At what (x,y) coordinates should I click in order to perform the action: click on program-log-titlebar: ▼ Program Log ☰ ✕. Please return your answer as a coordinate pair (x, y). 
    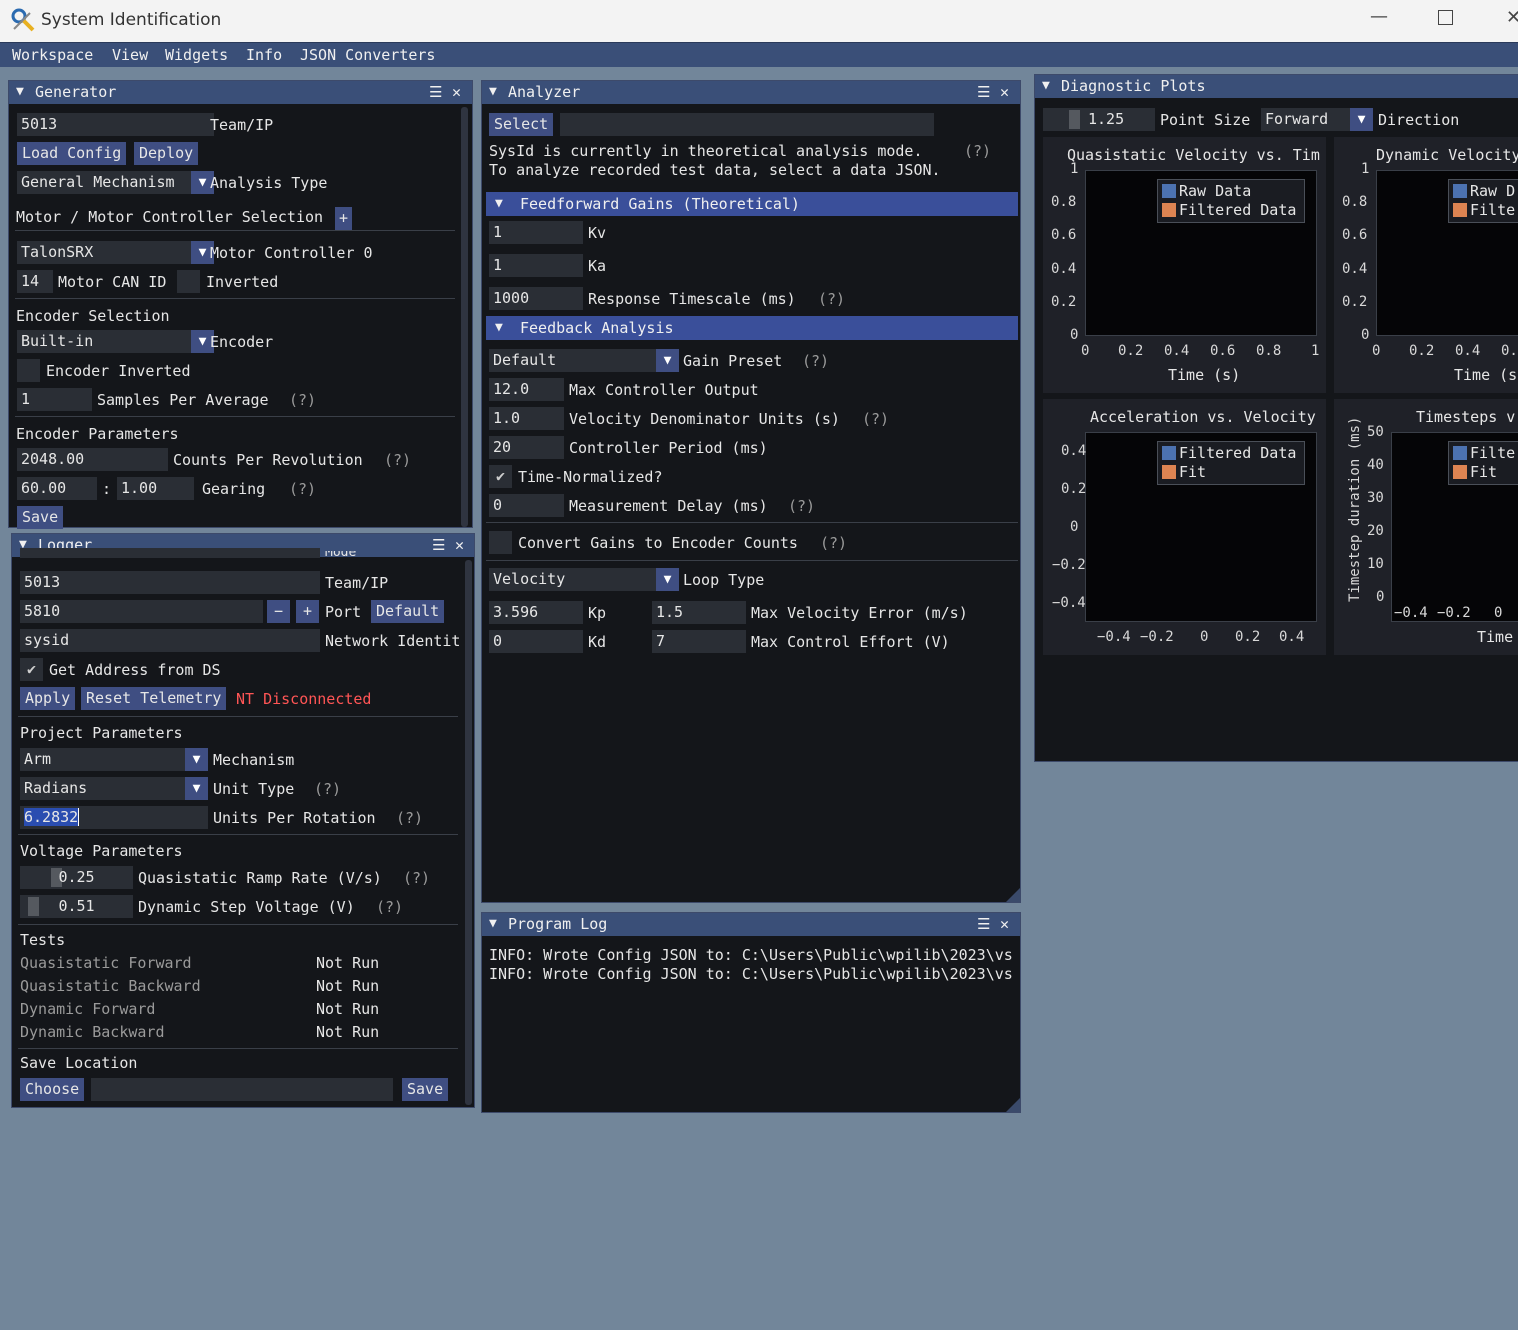
    Looking at the image, I should click on (751, 924).